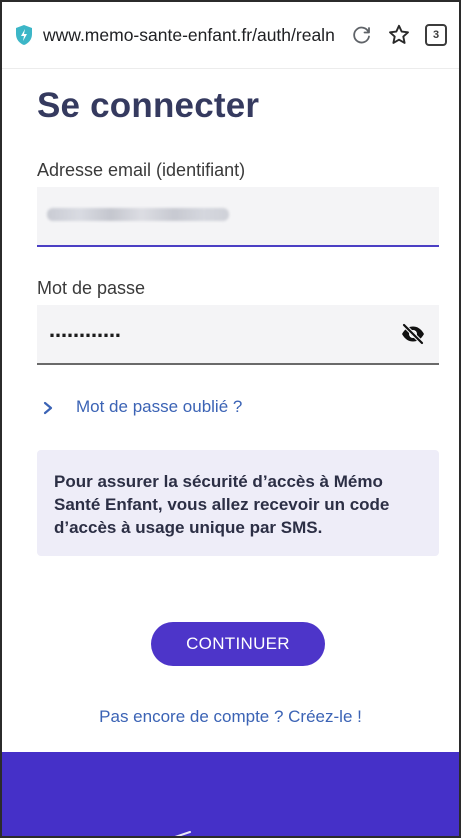 The image size is (461, 838). What do you see at coordinates (182, 833) in the screenshot?
I see `footer-logo-fragment` at bounding box center [182, 833].